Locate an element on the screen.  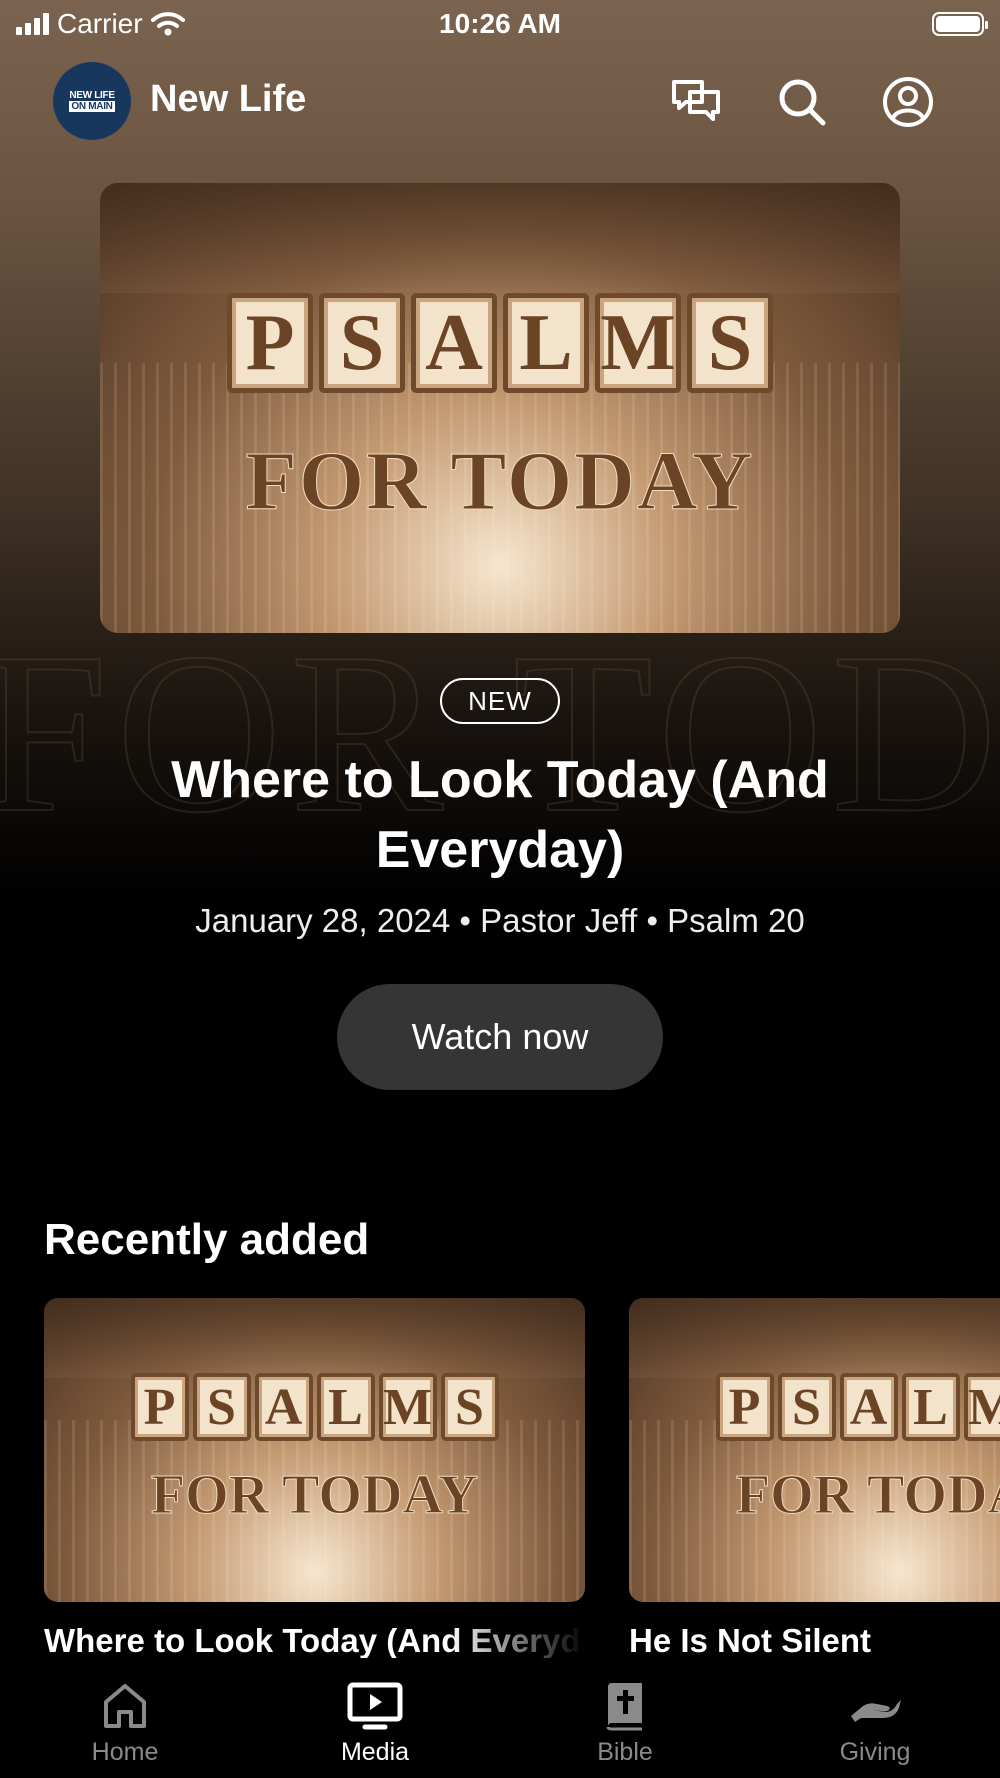
battery-icon is located at coordinates (960, 24).